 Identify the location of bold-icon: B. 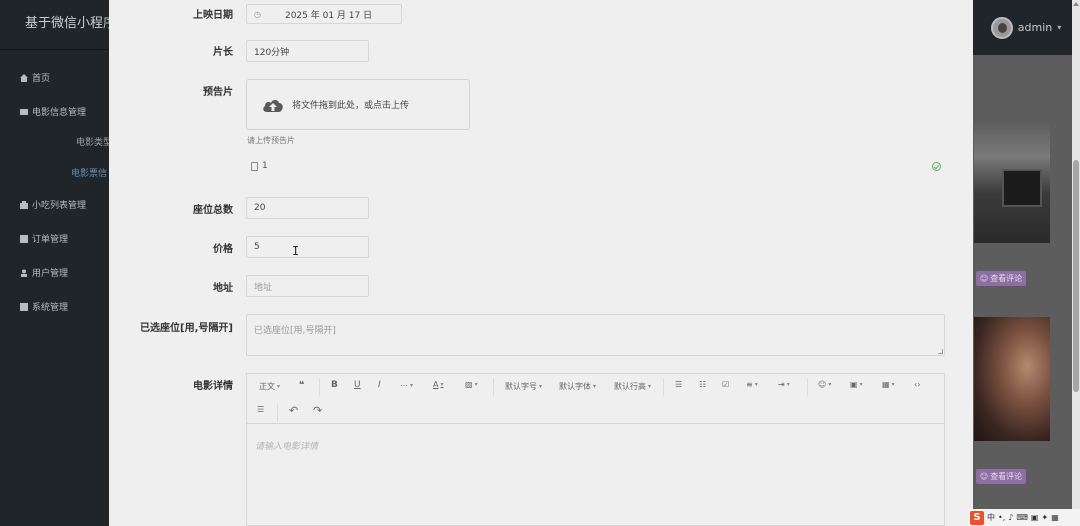
(334, 385).